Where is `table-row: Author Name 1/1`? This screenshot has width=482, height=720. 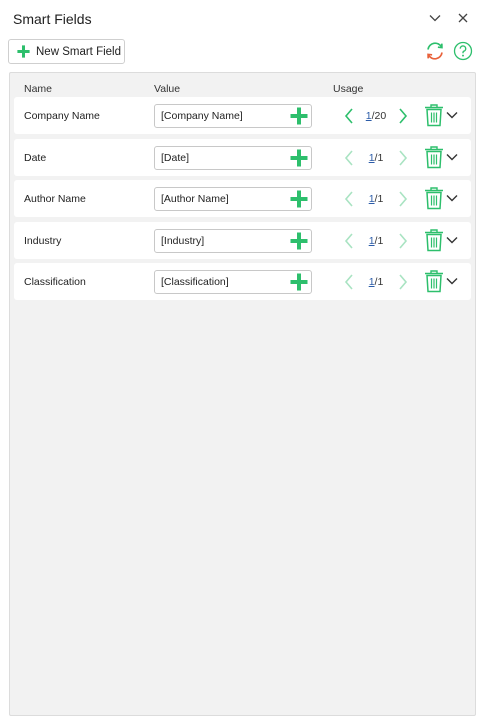
table-row: Author Name 1/1 is located at coordinates (242, 198).